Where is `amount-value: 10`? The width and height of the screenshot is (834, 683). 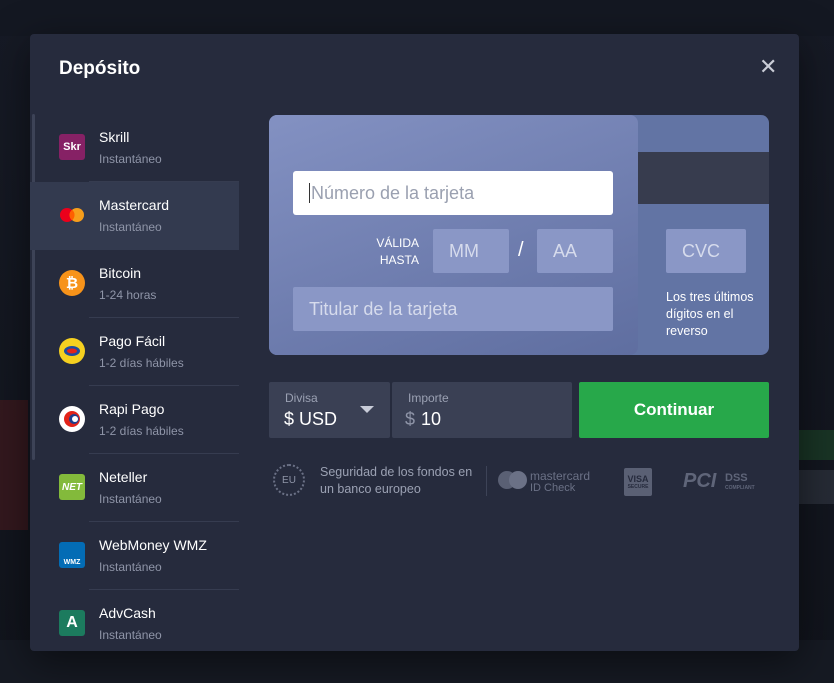 amount-value: 10 is located at coordinates (431, 419).